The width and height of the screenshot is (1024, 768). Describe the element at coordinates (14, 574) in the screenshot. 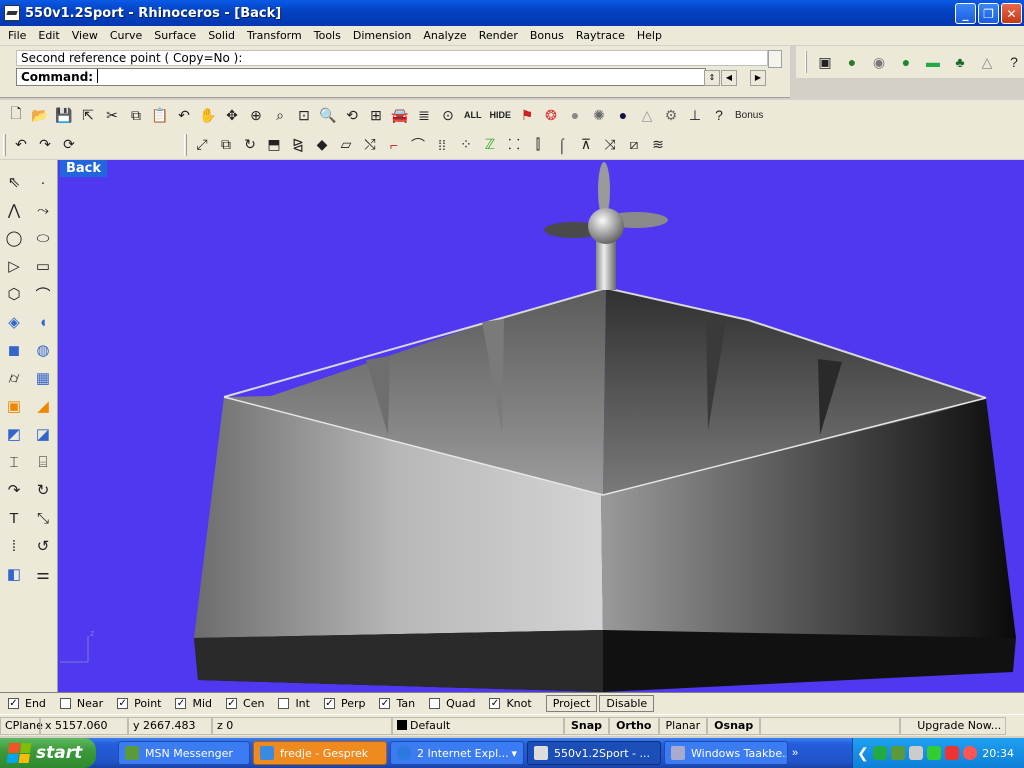

I see `layout-icon: ◧` at that location.